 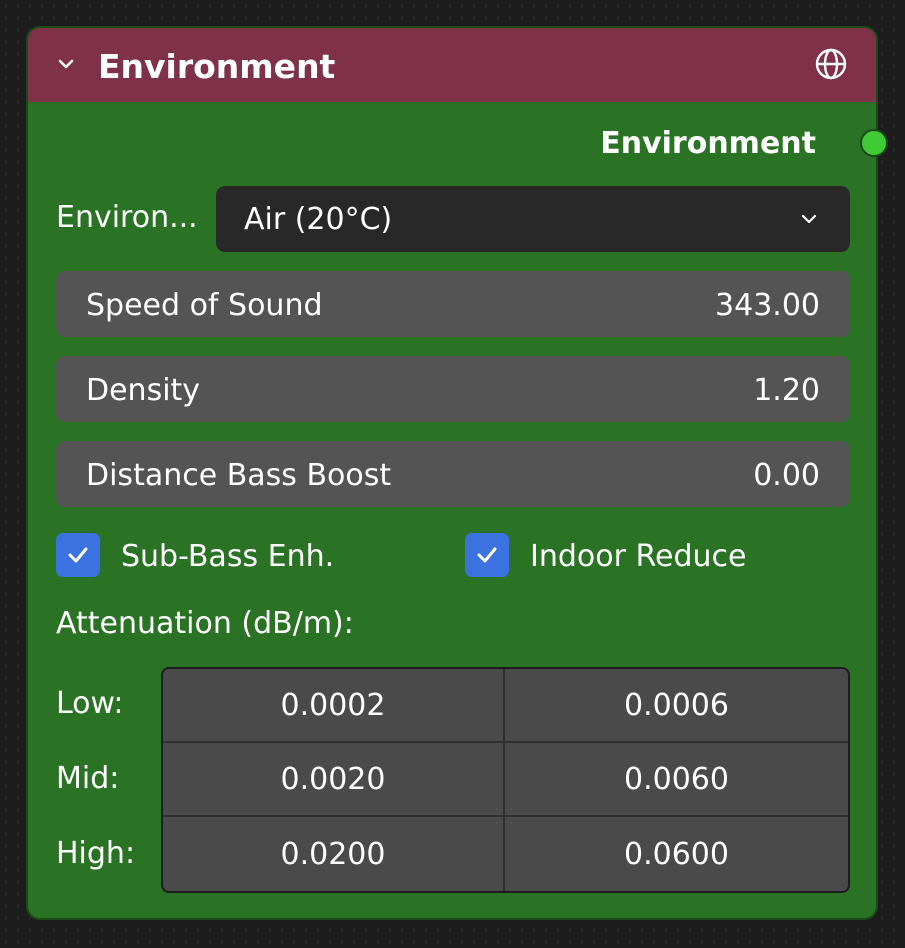 I want to click on checkbox-label: Sub-Bass Enh., so click(x=228, y=556).